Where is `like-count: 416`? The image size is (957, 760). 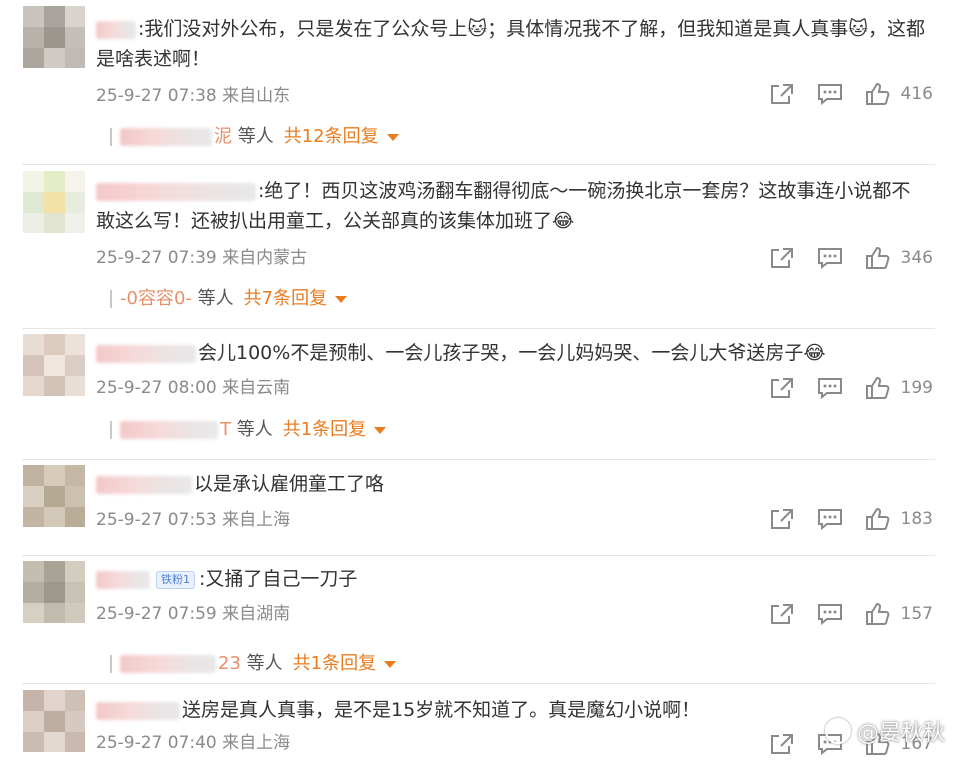 like-count: 416 is located at coordinates (916, 94).